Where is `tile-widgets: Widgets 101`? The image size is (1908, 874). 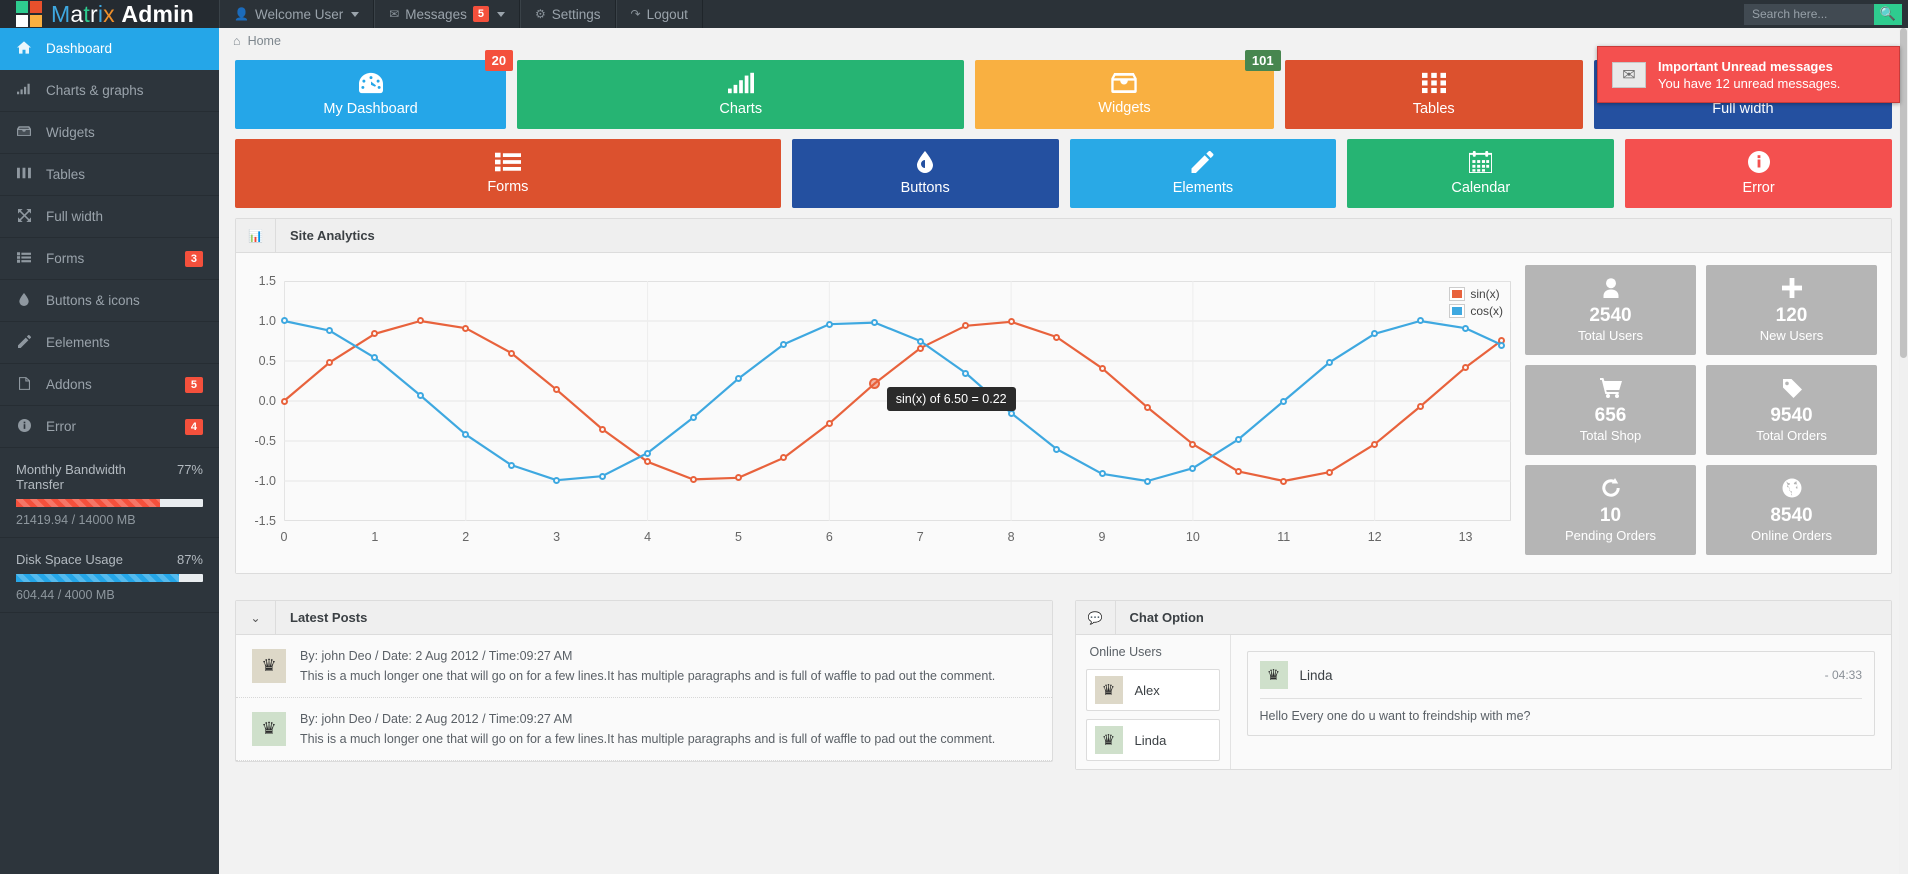 tile-widgets: Widgets 101 is located at coordinates (1128, 89).